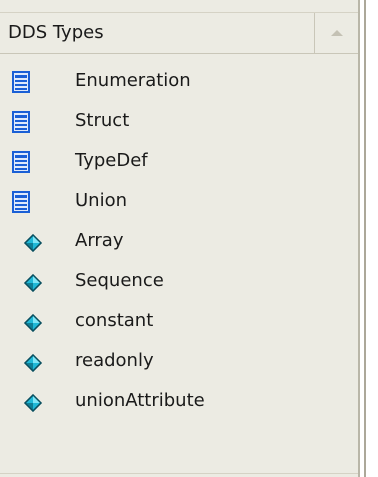 Image resolution: width=378 pixels, height=477 pixels. Describe the element at coordinates (179, 282) in the screenshot. I see `list-item-sequence: Sequence` at that location.